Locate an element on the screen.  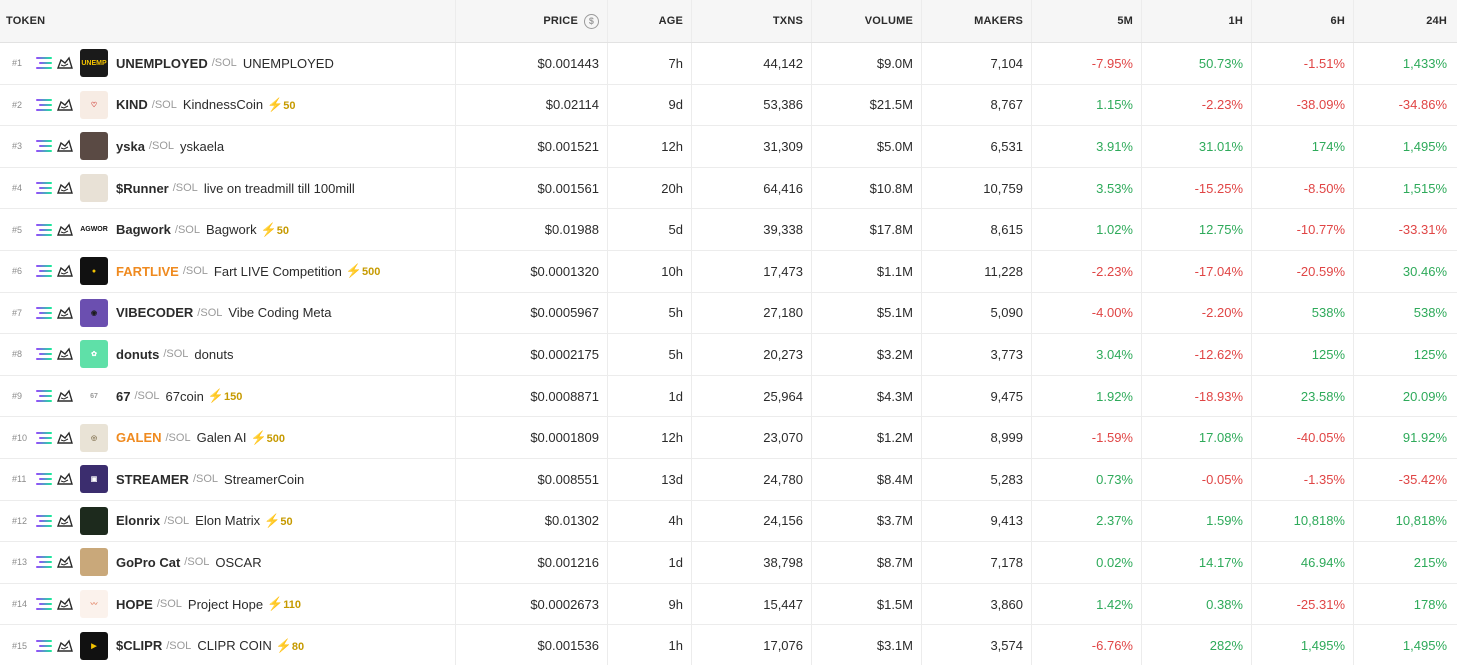
volume-cell: $5.1M is located at coordinates (867, 313).